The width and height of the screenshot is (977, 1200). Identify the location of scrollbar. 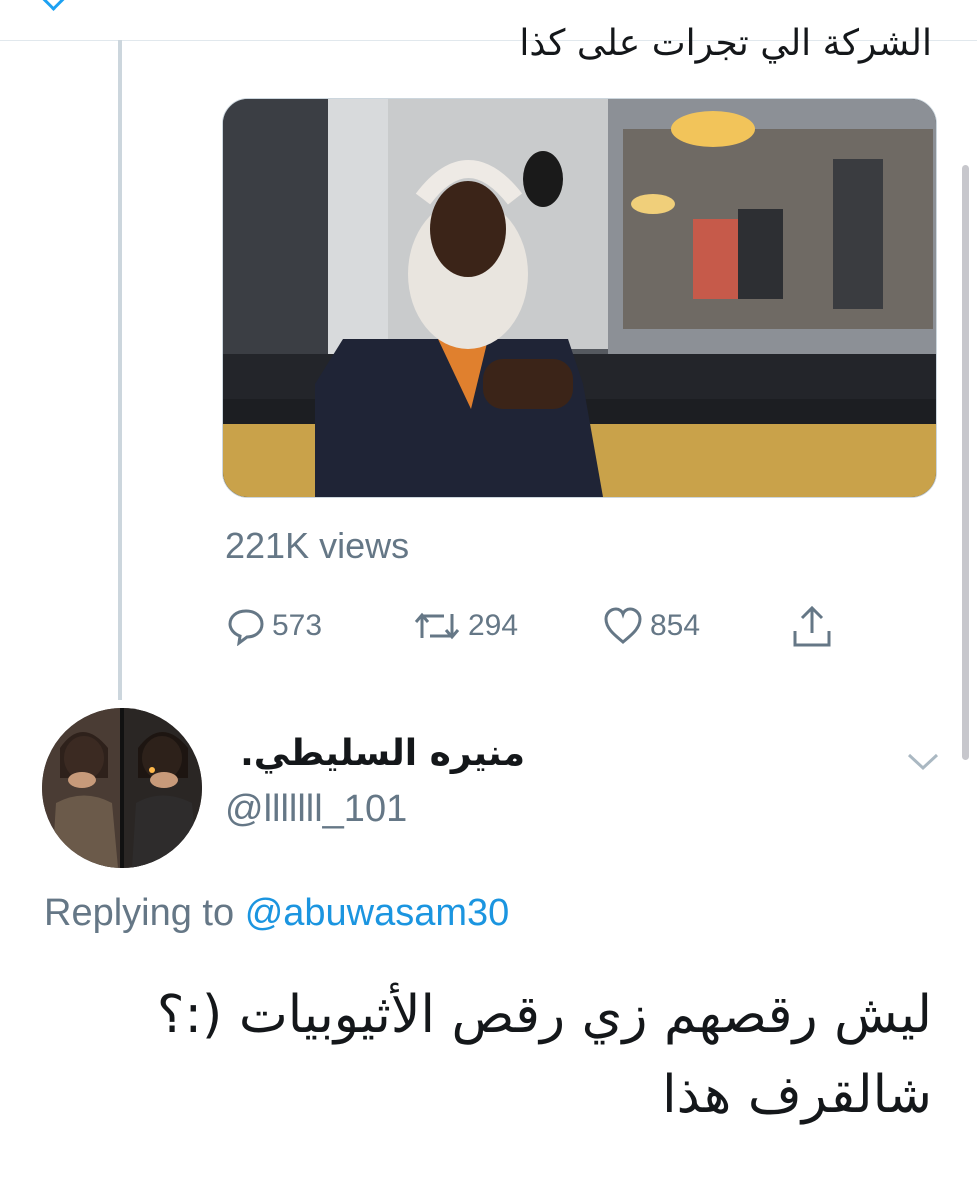
(965, 462).